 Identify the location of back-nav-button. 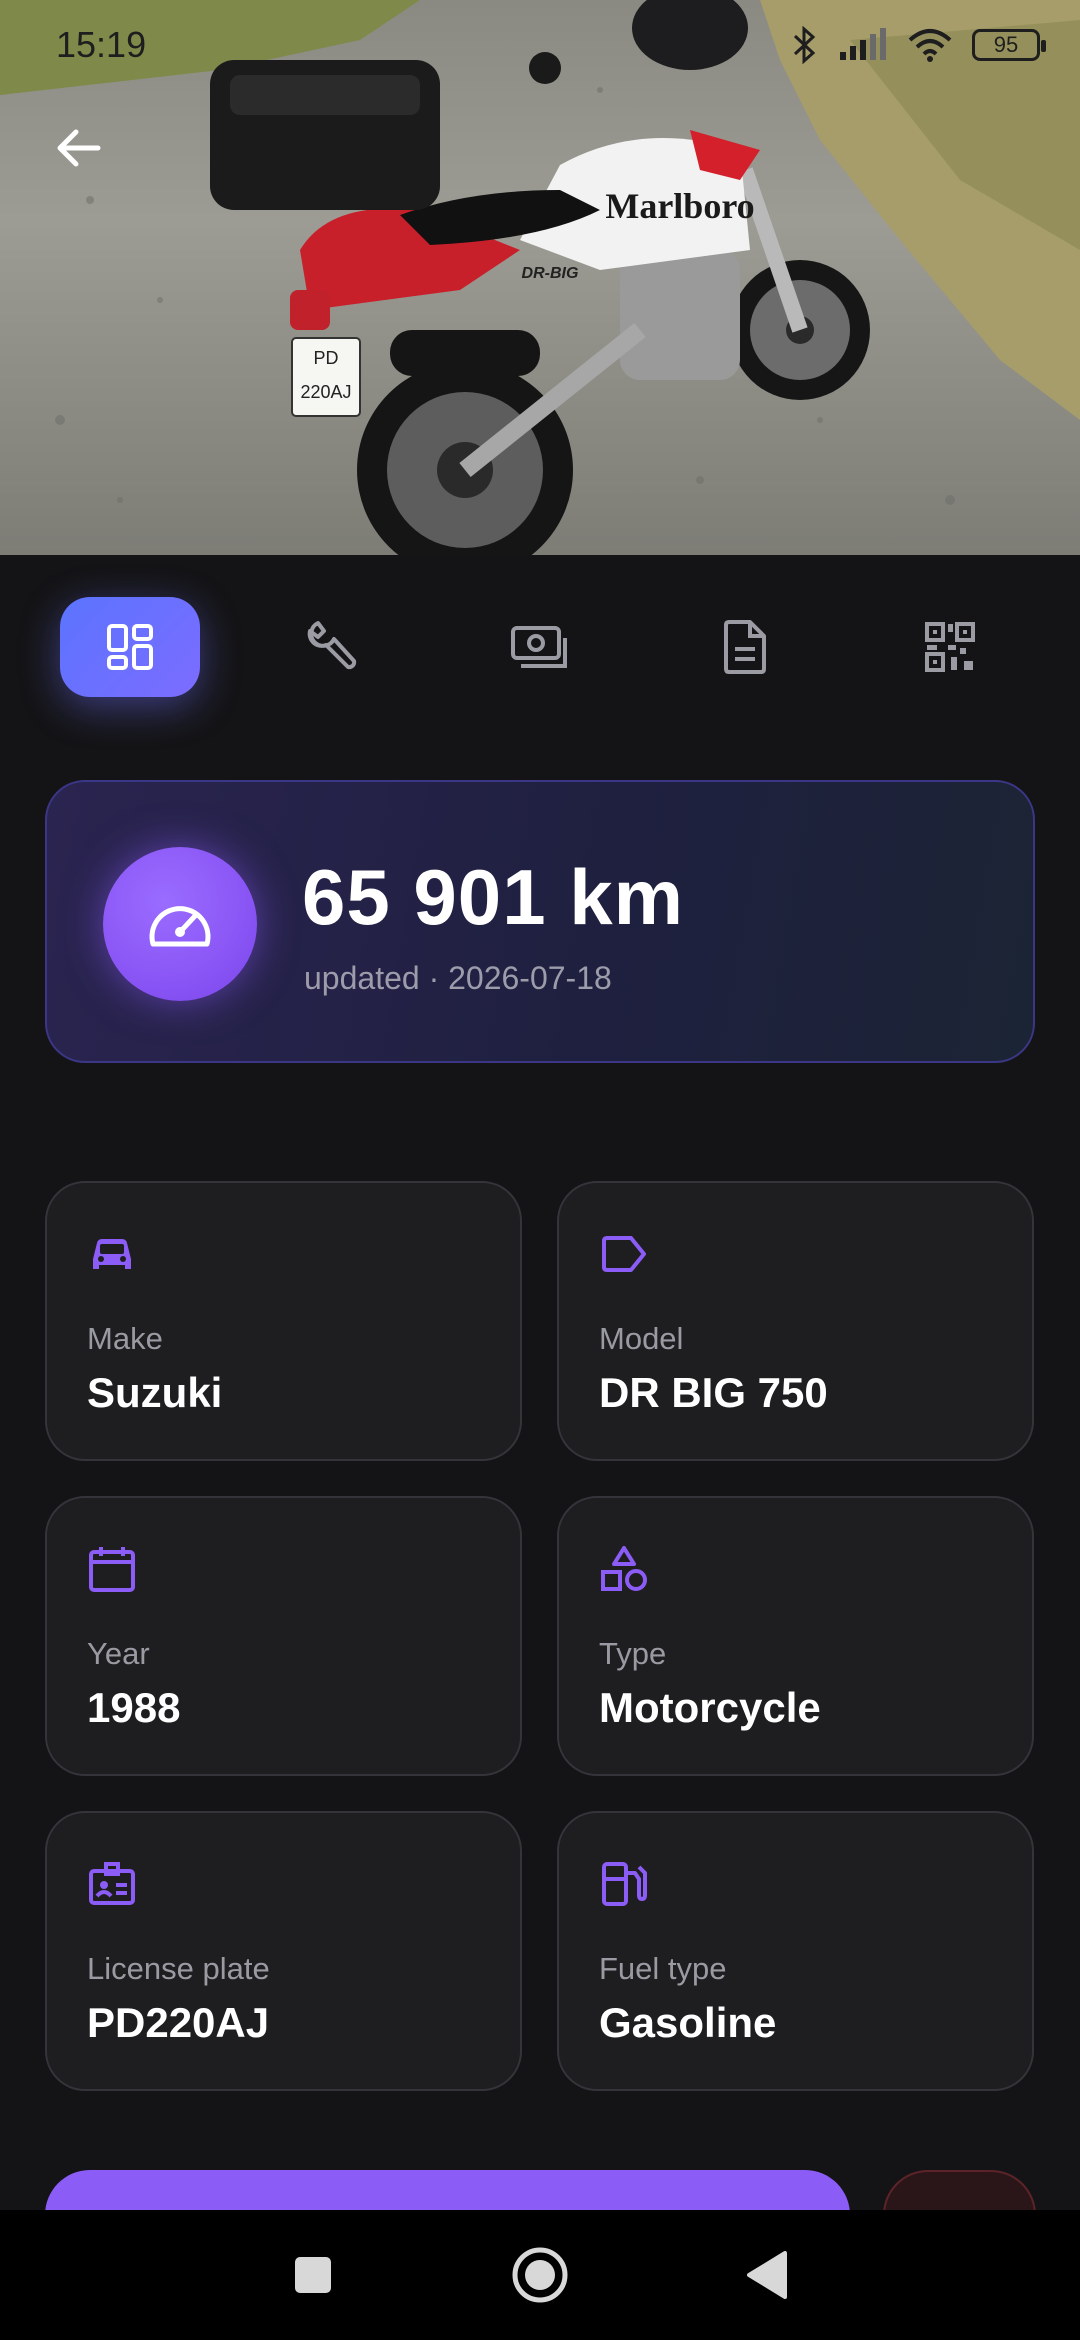
(767, 2275).